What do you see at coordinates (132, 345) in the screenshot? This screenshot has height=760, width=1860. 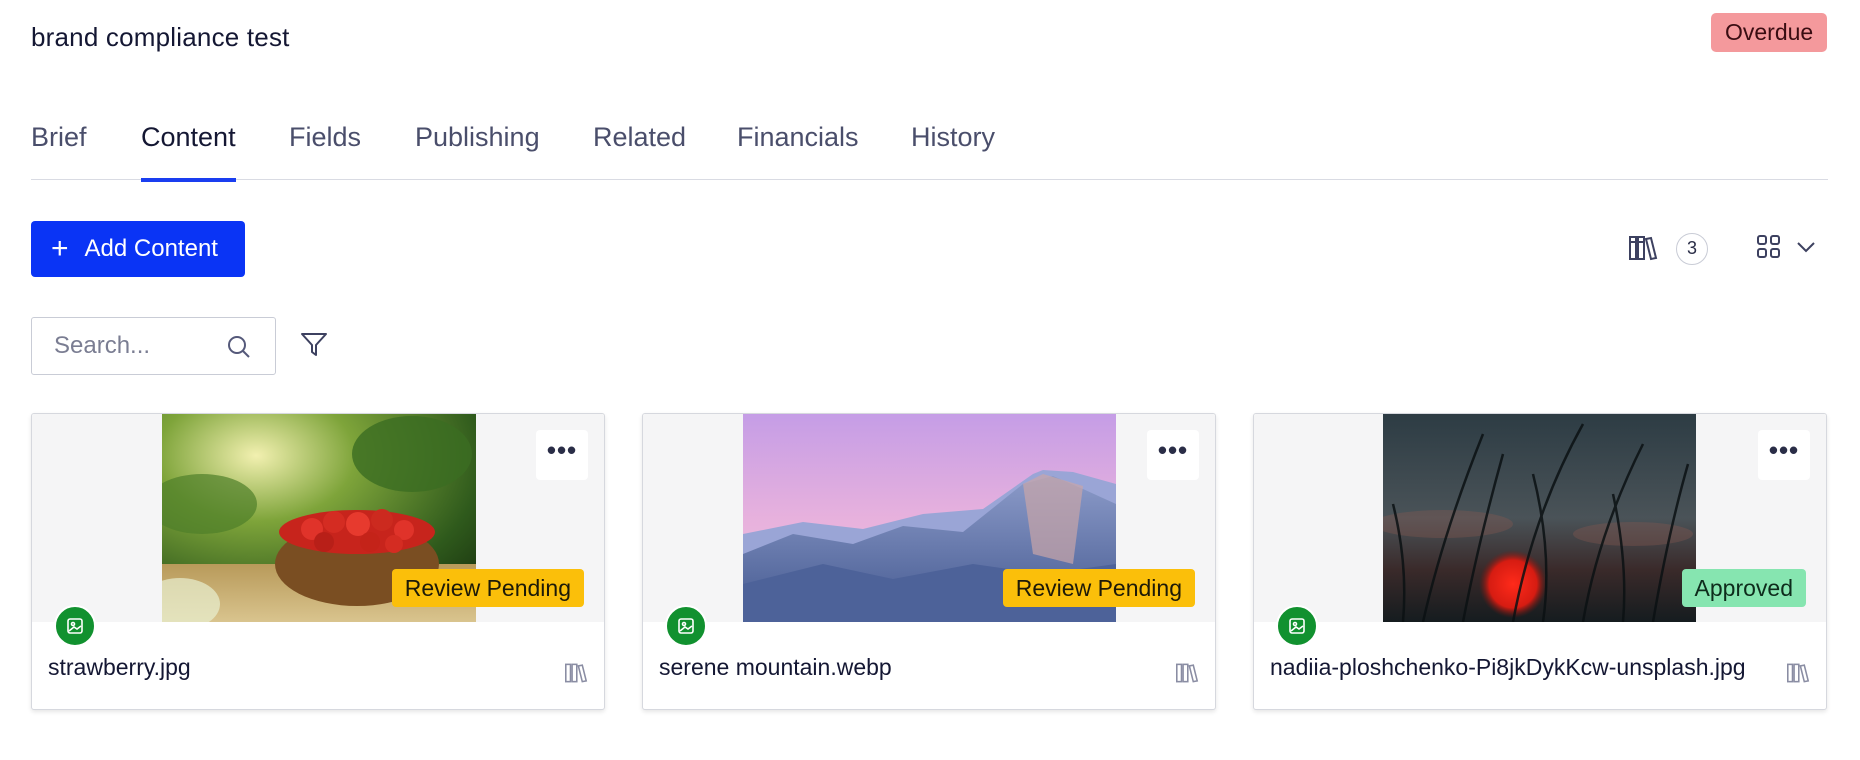 I see `search-input` at bounding box center [132, 345].